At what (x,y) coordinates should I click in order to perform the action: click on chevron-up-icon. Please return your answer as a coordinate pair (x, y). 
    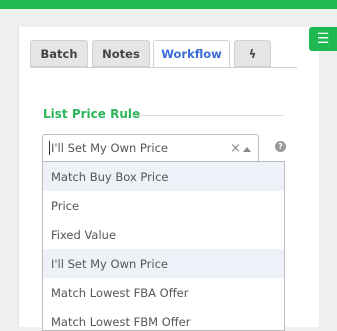
    Looking at the image, I should click on (247, 149).